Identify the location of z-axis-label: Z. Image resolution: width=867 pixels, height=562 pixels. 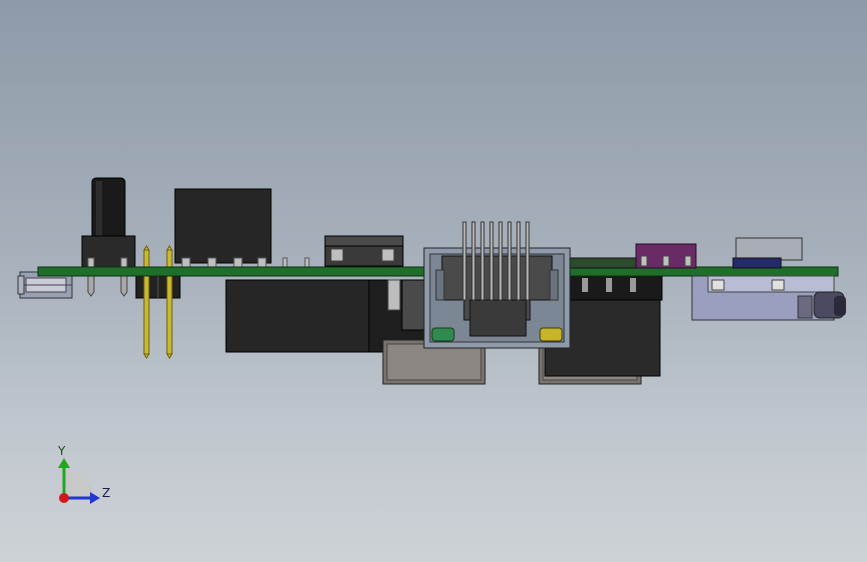
(106, 493).